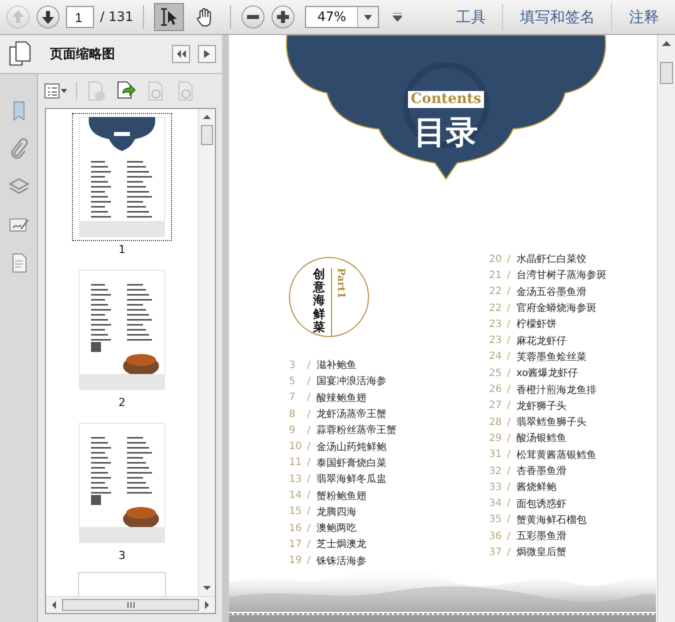  I want to click on dish-title: 杏香墨鱼滑, so click(541, 471).